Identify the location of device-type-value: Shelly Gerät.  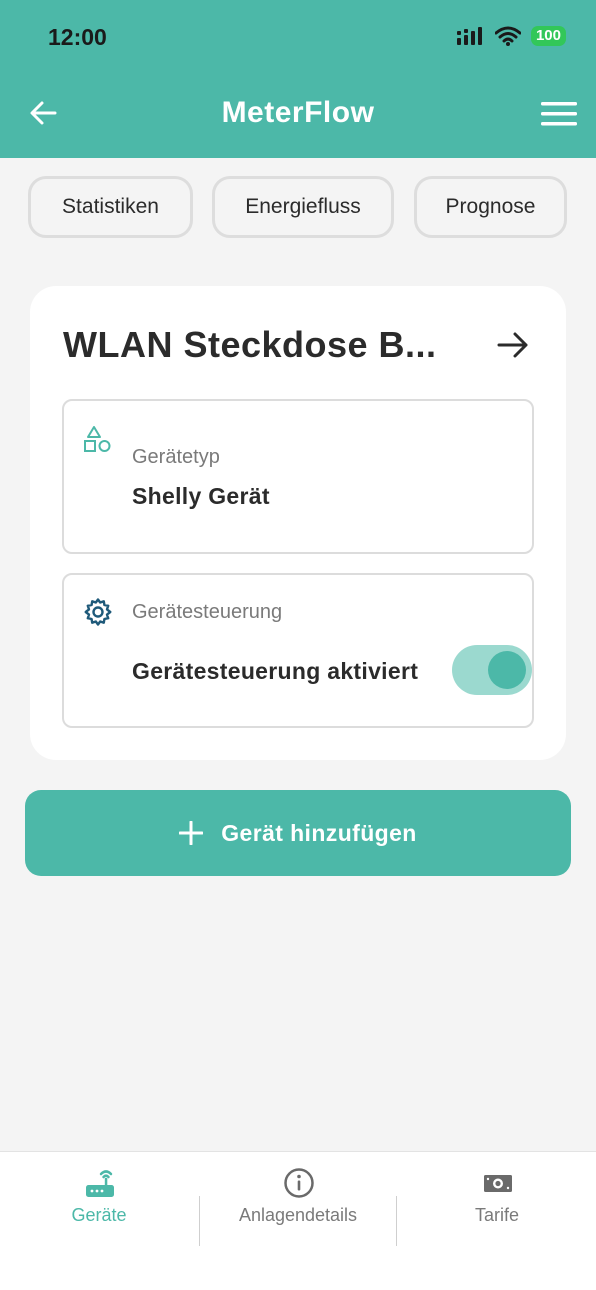
(201, 496).